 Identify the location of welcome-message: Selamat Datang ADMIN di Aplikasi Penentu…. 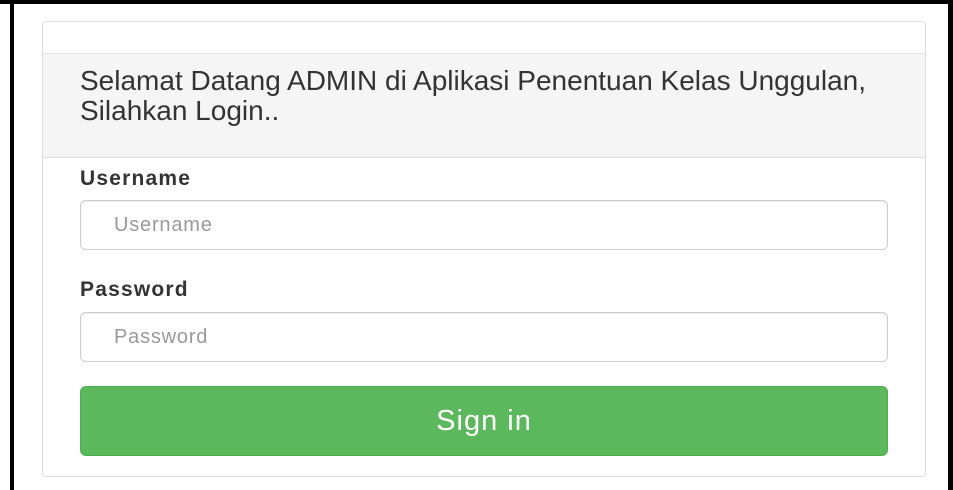
(473, 95).